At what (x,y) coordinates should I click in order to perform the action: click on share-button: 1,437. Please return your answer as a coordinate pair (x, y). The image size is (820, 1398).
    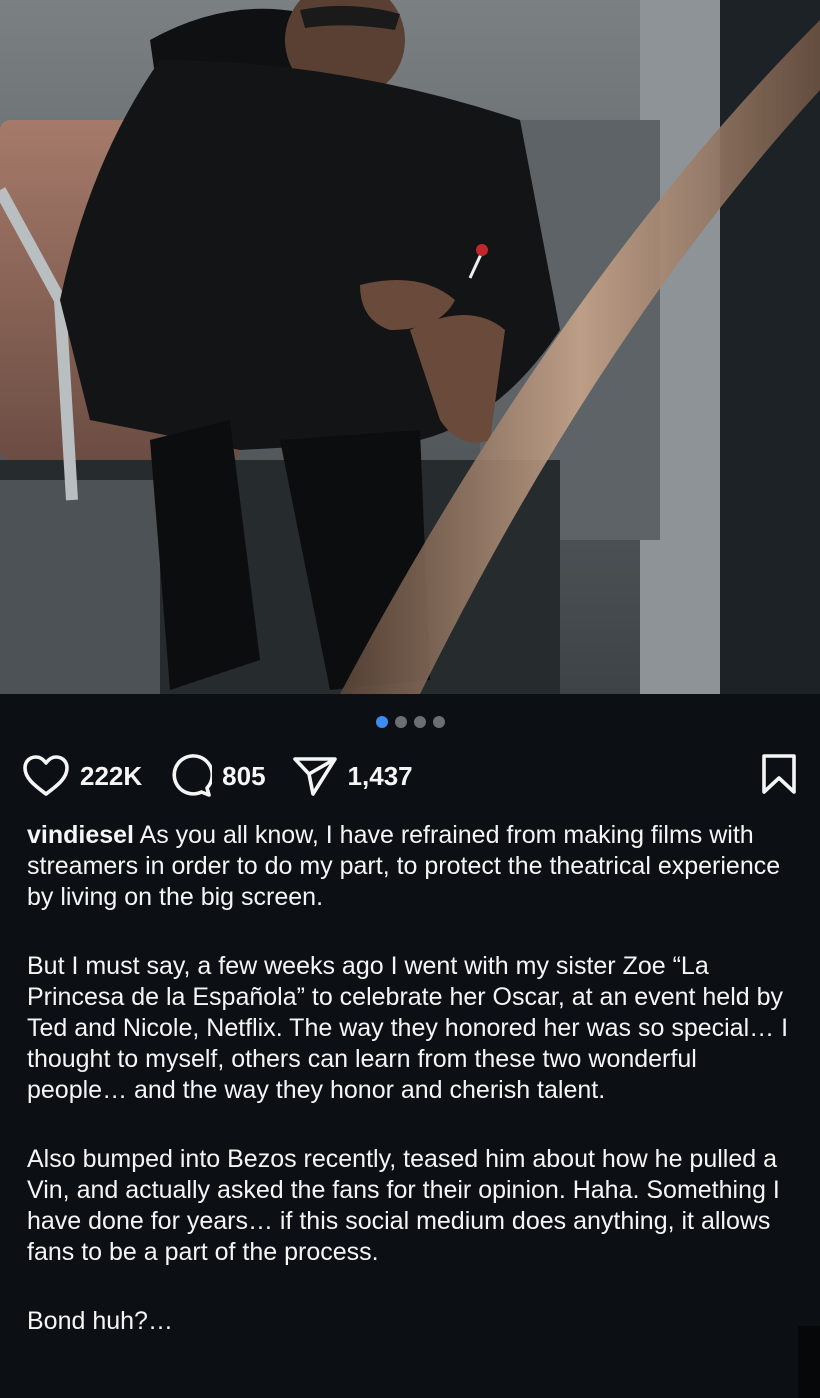
    Looking at the image, I should click on (352, 776).